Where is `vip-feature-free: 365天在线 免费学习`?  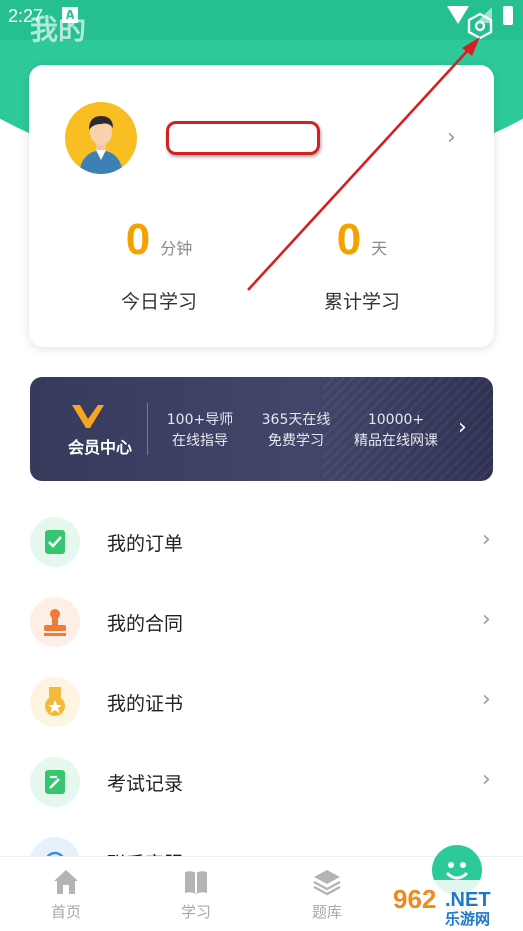
vip-feature-free: 365天在线 免费学习 is located at coordinates (296, 431).